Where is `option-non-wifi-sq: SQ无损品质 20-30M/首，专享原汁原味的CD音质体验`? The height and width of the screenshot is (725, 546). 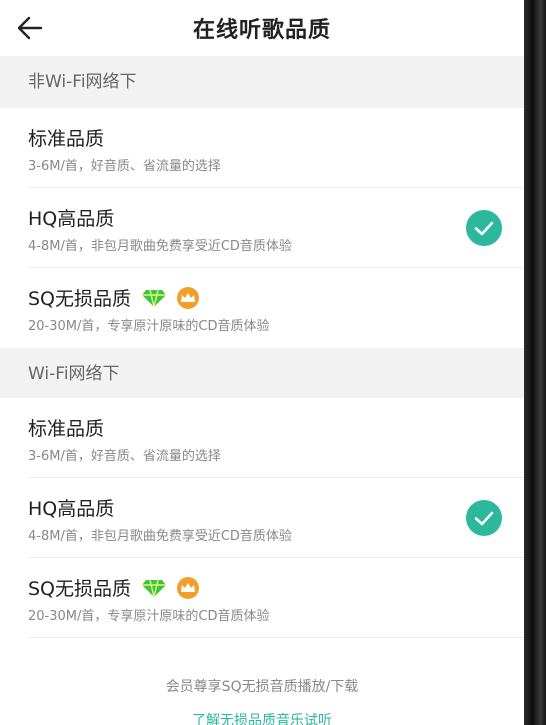 option-non-wifi-sq: SQ无损品质 20-30M/首，专享原汁原味的CD音质体验 is located at coordinates (262, 308).